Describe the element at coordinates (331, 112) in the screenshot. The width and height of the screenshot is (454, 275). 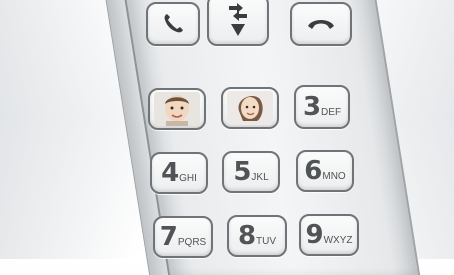
I see `key-3-letters: DEF` at that location.